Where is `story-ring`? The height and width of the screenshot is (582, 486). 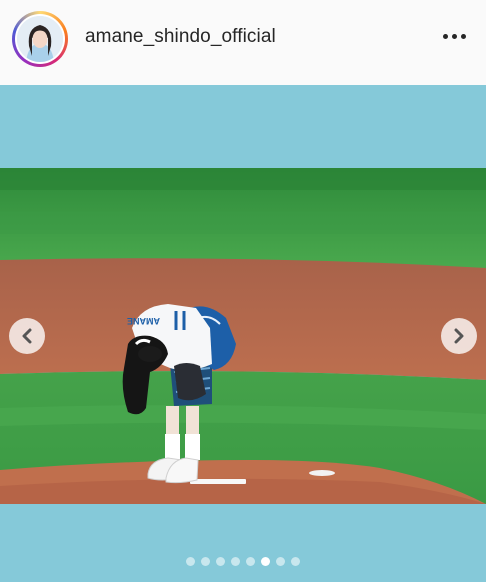 story-ring is located at coordinates (40, 39).